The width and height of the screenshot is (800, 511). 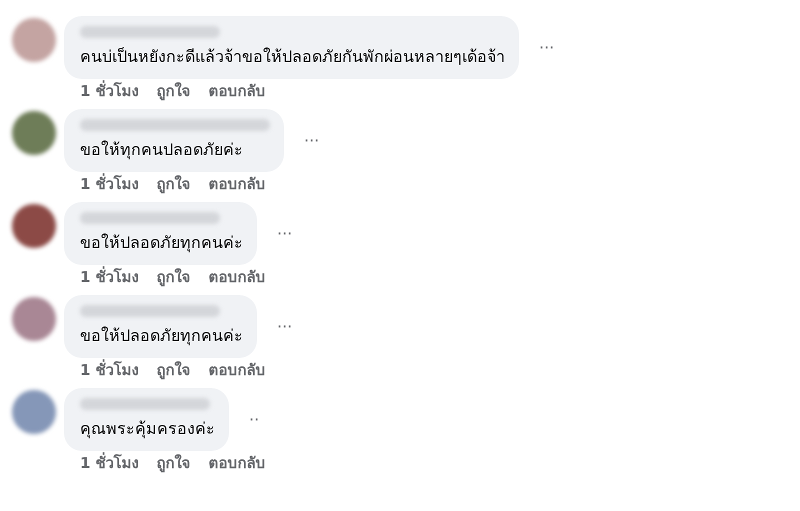 I want to click on comment-text: คุณพระคุ้มครองค่ะ, so click(x=147, y=429).